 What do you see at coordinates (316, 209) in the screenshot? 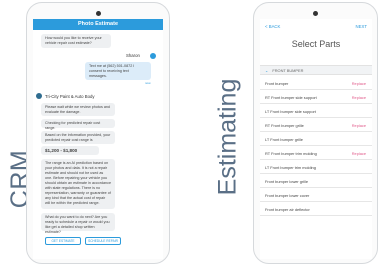
I see `part-row: Front bumper air deflector` at bounding box center [316, 209].